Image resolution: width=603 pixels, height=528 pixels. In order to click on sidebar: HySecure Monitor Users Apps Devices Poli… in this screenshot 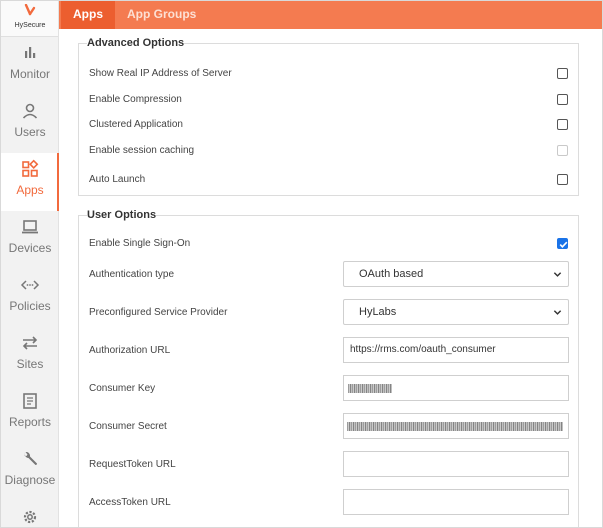, I will do `click(30, 264)`.